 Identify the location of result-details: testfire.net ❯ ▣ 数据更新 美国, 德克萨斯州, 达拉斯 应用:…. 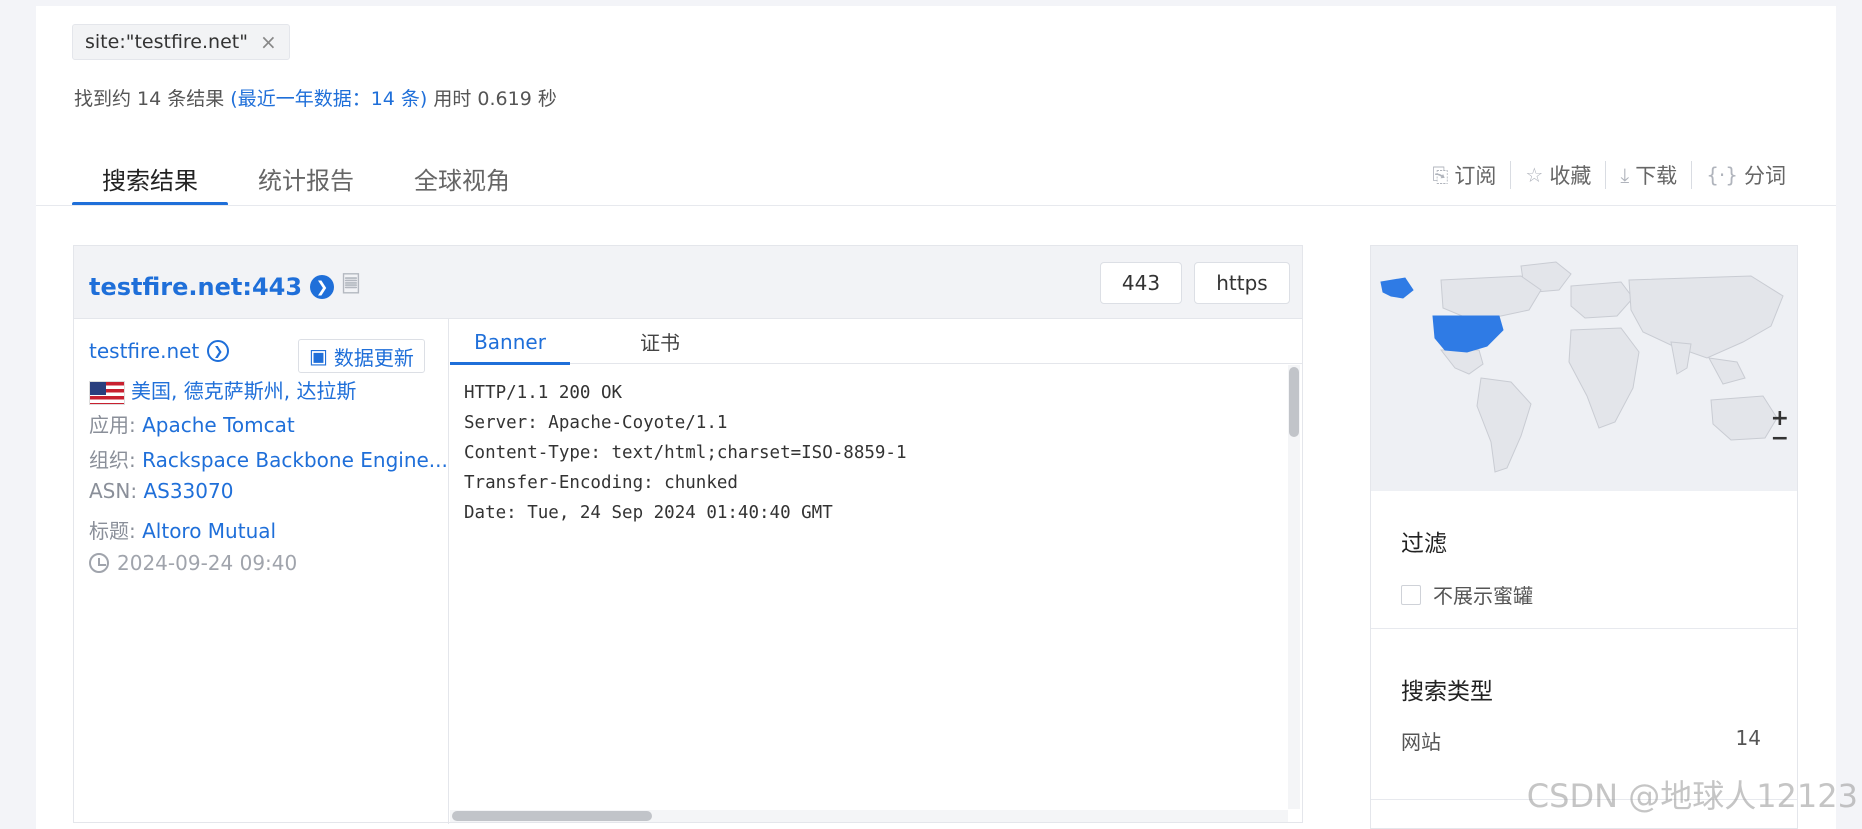
(261, 571).